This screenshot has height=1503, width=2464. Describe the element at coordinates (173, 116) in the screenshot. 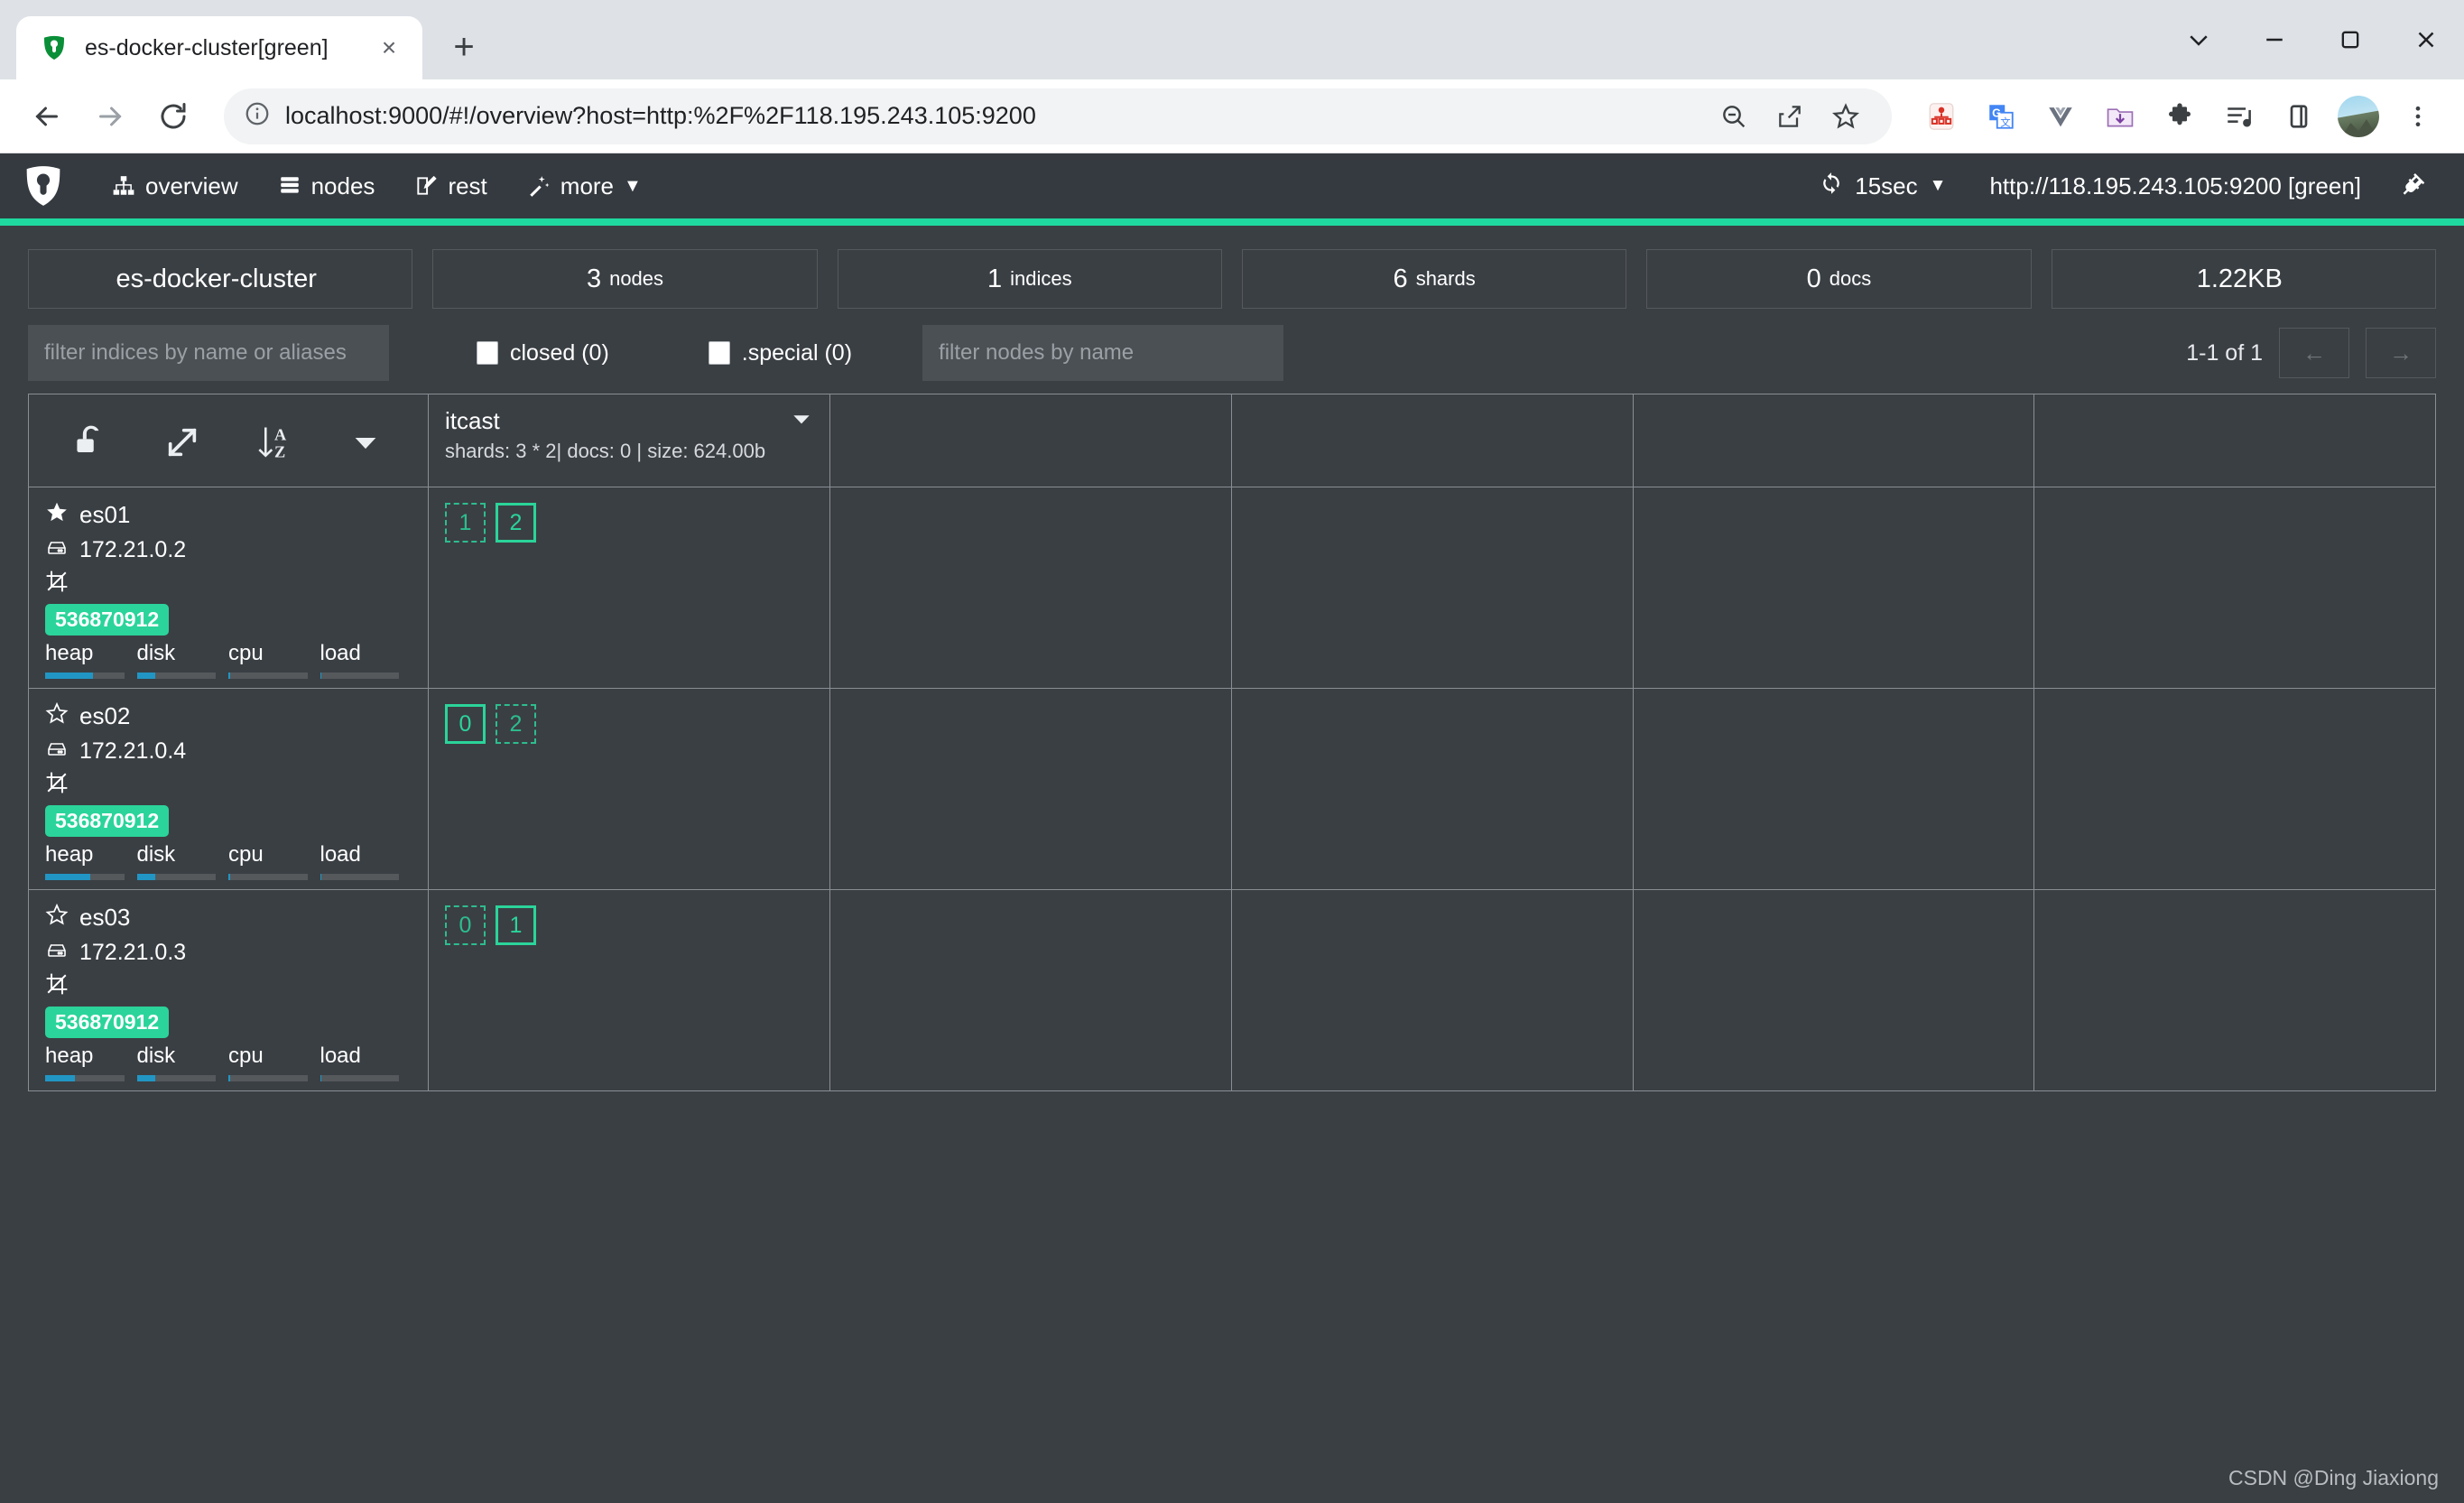

I see `reload-icon` at that location.